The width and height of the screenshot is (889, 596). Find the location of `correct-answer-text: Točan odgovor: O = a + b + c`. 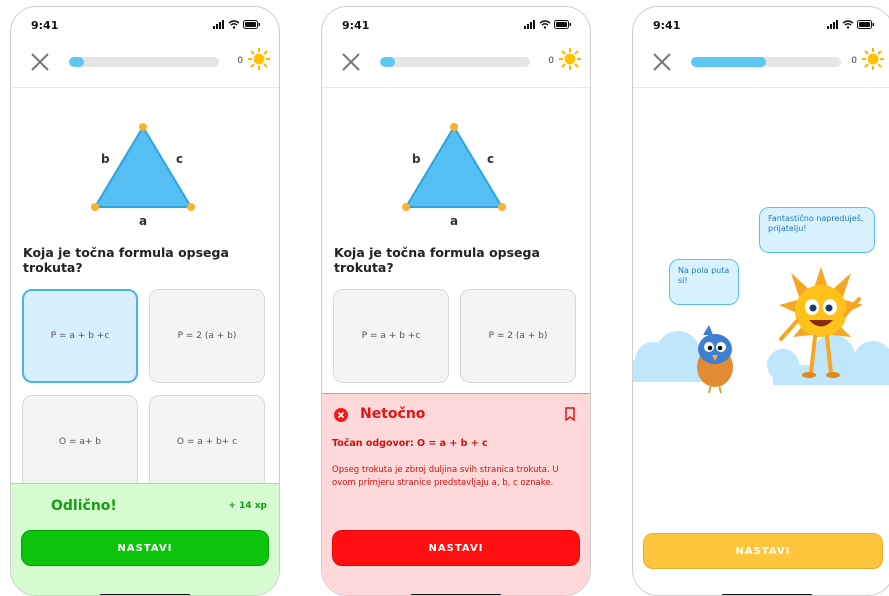

correct-answer-text: Točan odgovor: O = a + b + c is located at coordinates (410, 443).